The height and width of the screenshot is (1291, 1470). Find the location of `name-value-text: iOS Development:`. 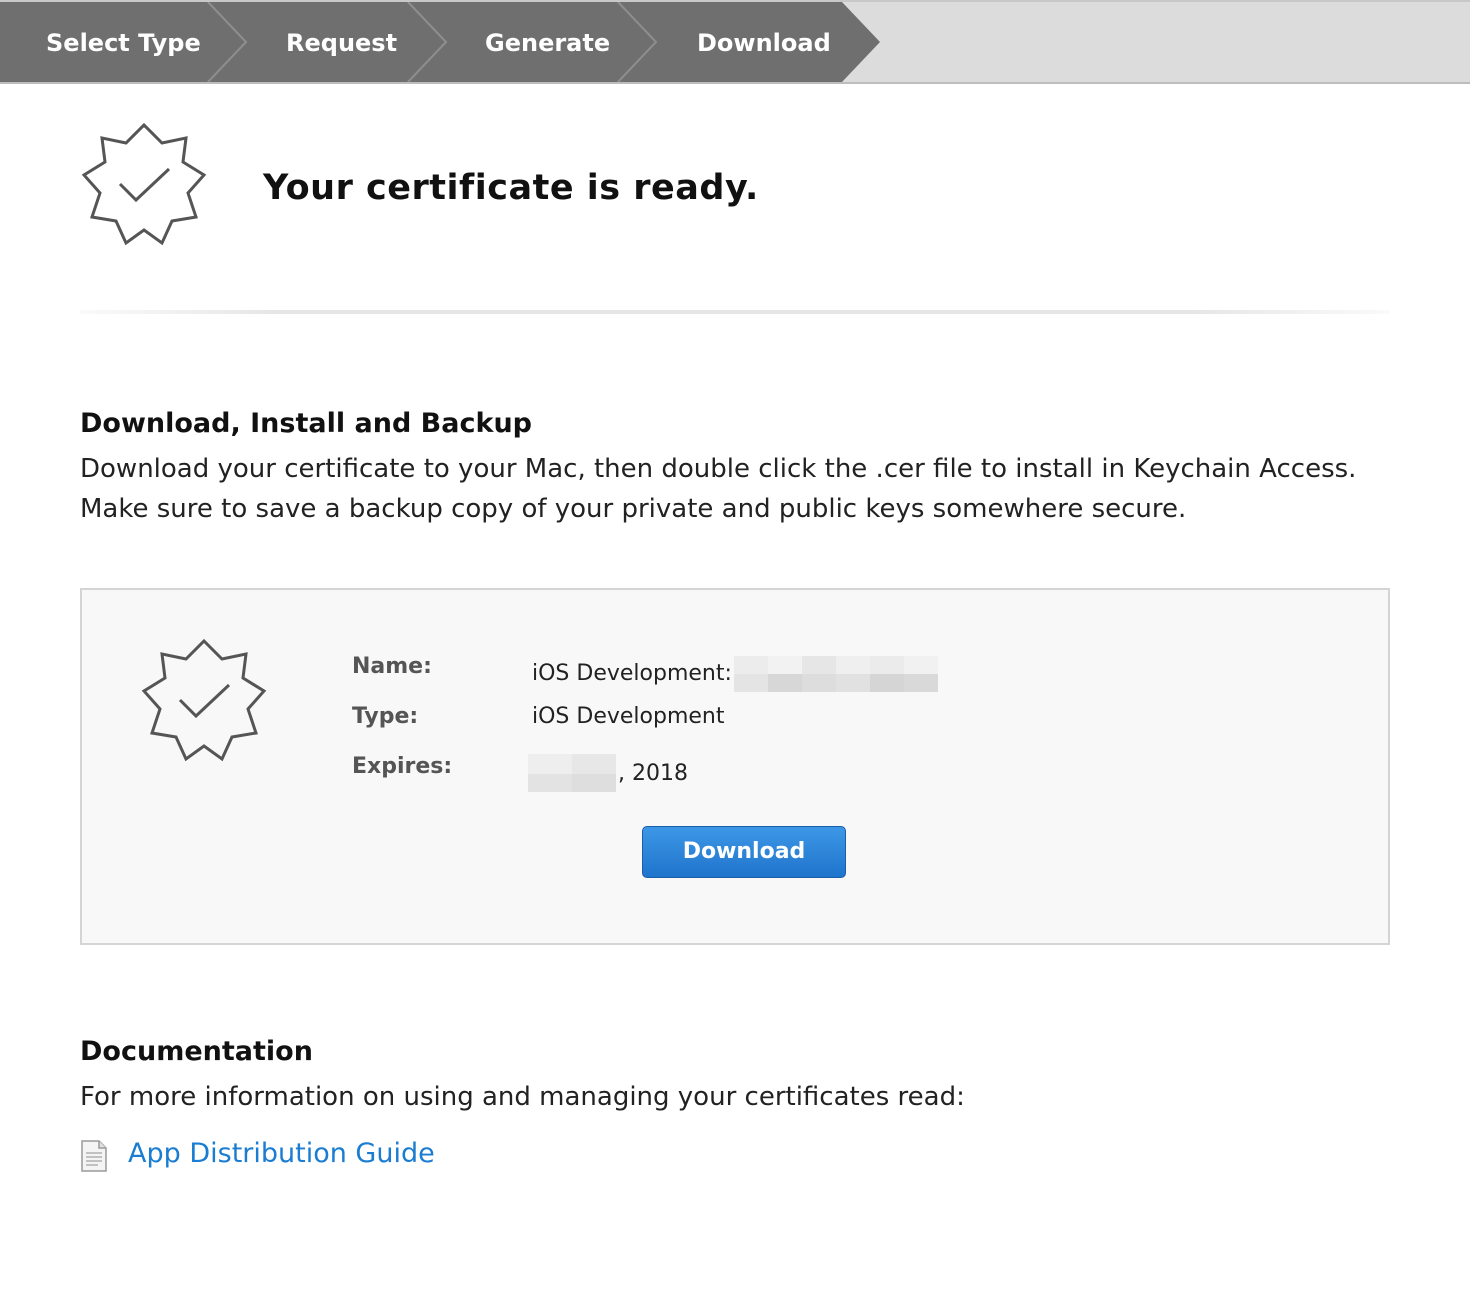

name-value-text: iOS Development: is located at coordinates (632, 673).